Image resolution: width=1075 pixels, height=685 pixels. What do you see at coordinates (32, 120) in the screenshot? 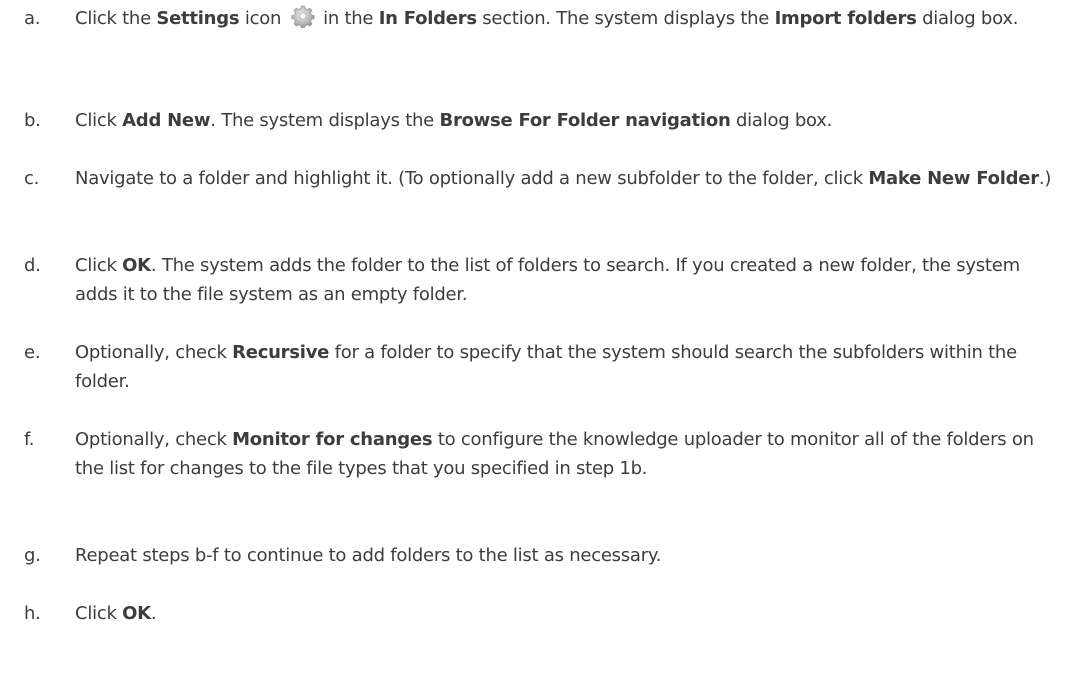
I see `step-marker: b.` at bounding box center [32, 120].